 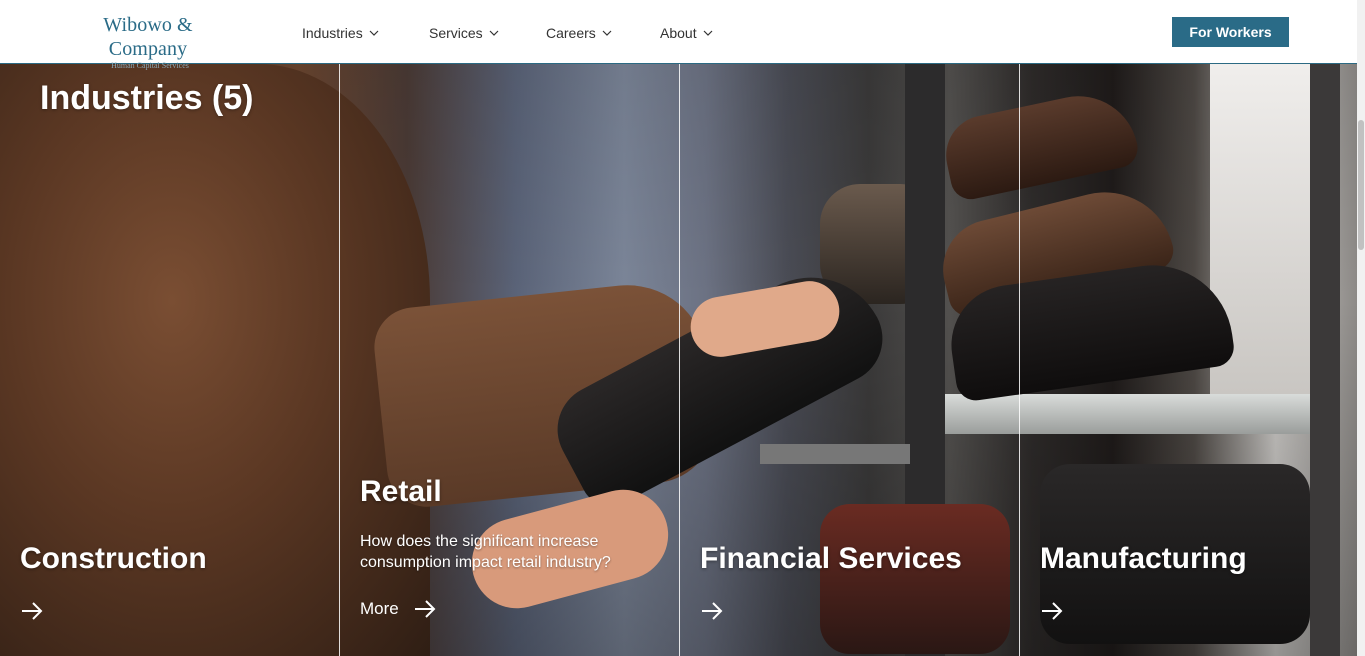 I want to click on card-title-construction: Construction, so click(x=113, y=559).